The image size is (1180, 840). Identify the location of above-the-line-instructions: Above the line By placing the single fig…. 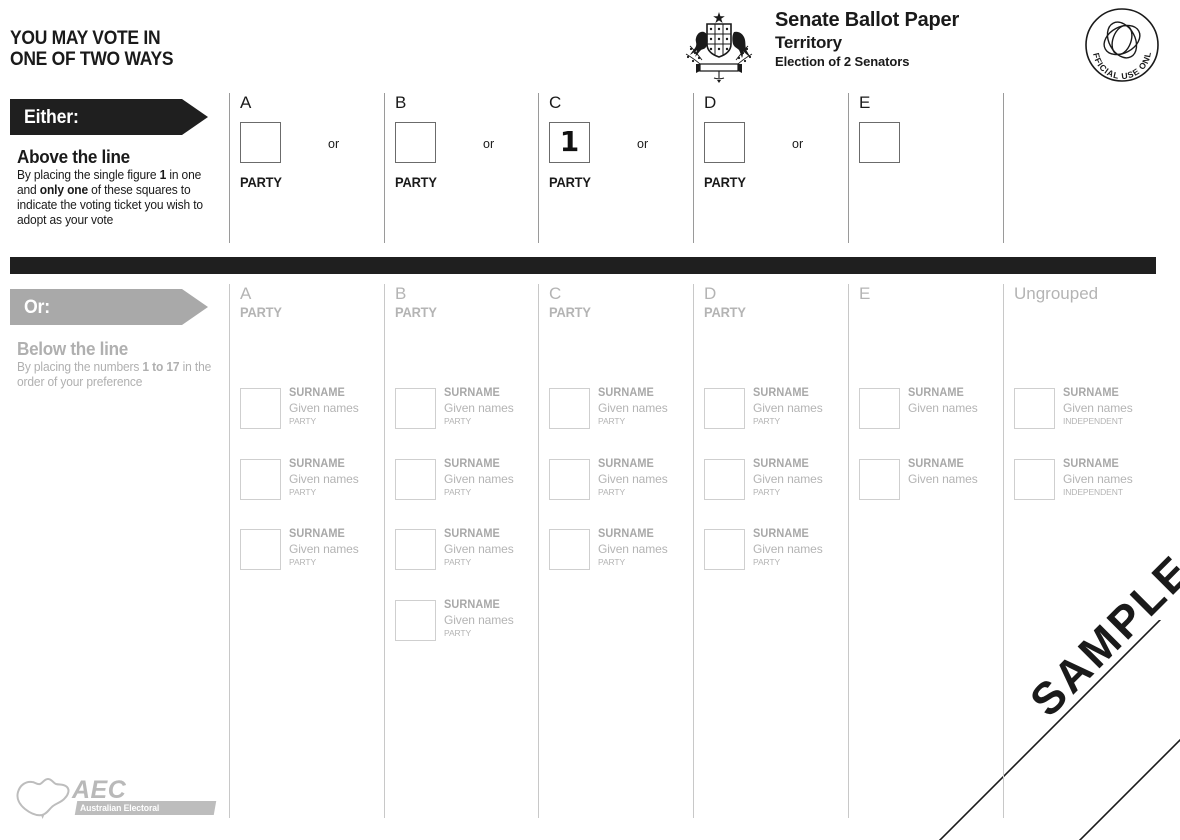
(123, 187).